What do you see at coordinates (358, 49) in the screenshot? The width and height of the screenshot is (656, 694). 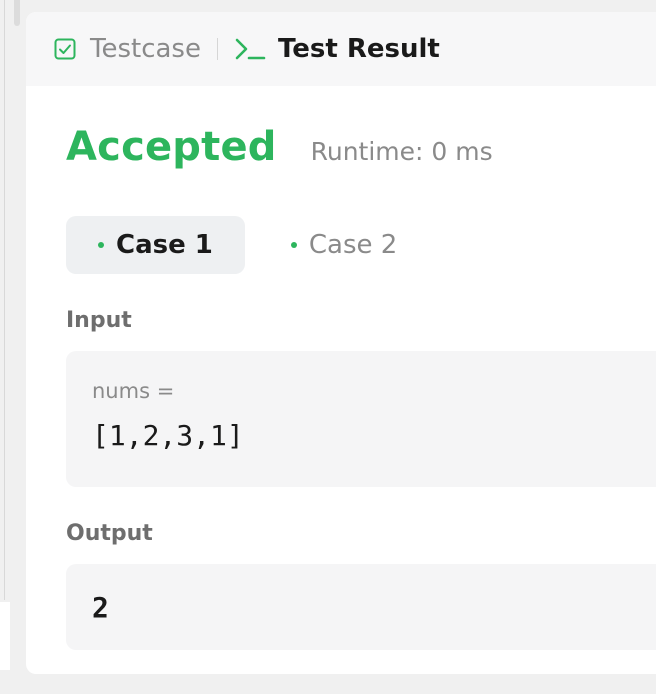 I see `tab-test-result-label: Test Result` at bounding box center [358, 49].